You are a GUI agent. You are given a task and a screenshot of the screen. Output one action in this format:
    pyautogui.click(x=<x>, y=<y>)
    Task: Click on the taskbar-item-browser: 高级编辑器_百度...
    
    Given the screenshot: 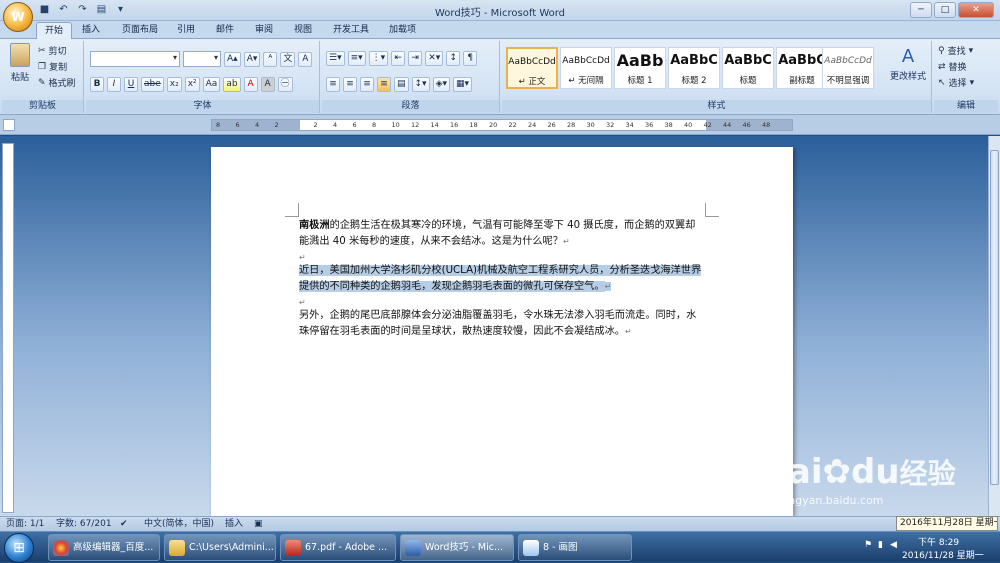 What is the action you would take?
    pyautogui.click(x=104, y=547)
    